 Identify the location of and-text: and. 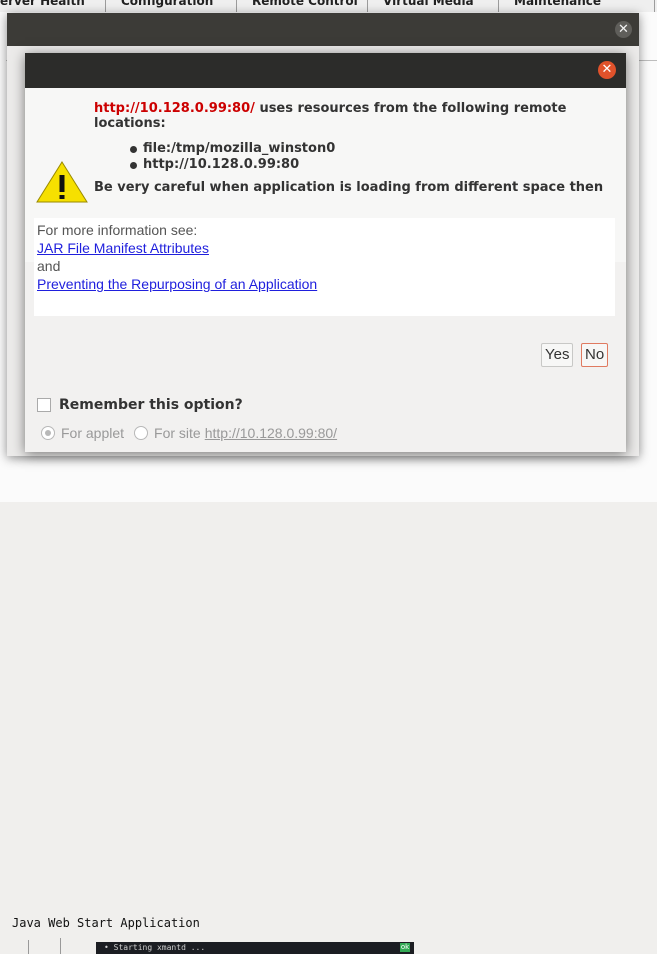
(49, 266).